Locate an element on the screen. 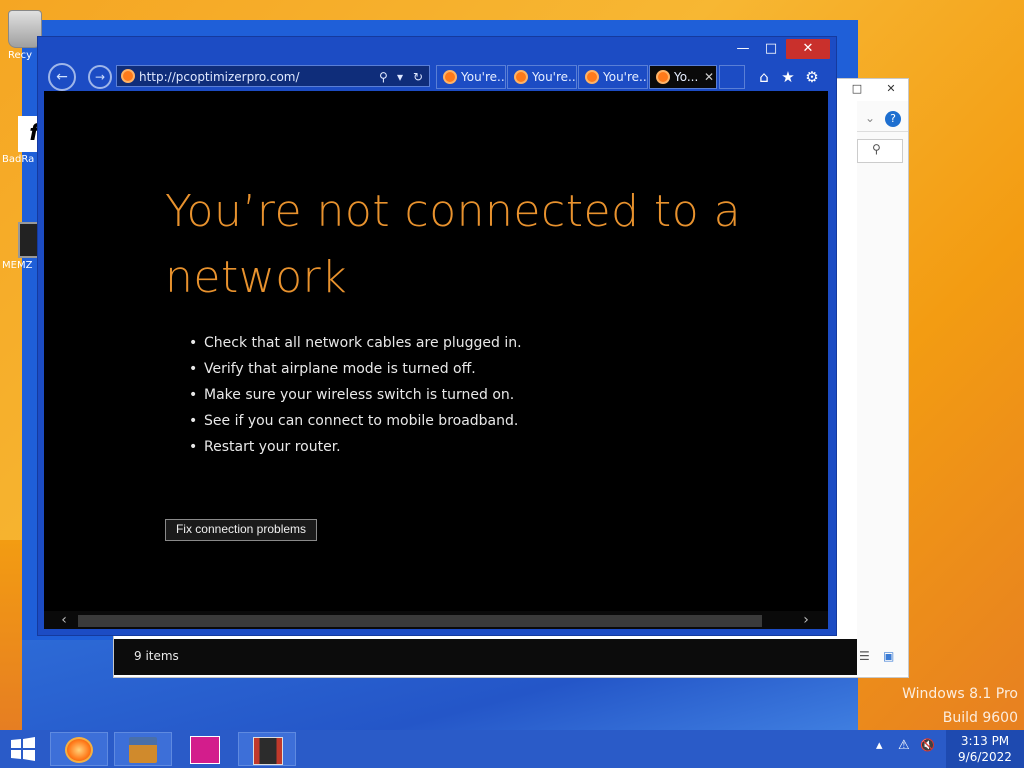  desktop-icon-label: BadRa is located at coordinates (18, 159).